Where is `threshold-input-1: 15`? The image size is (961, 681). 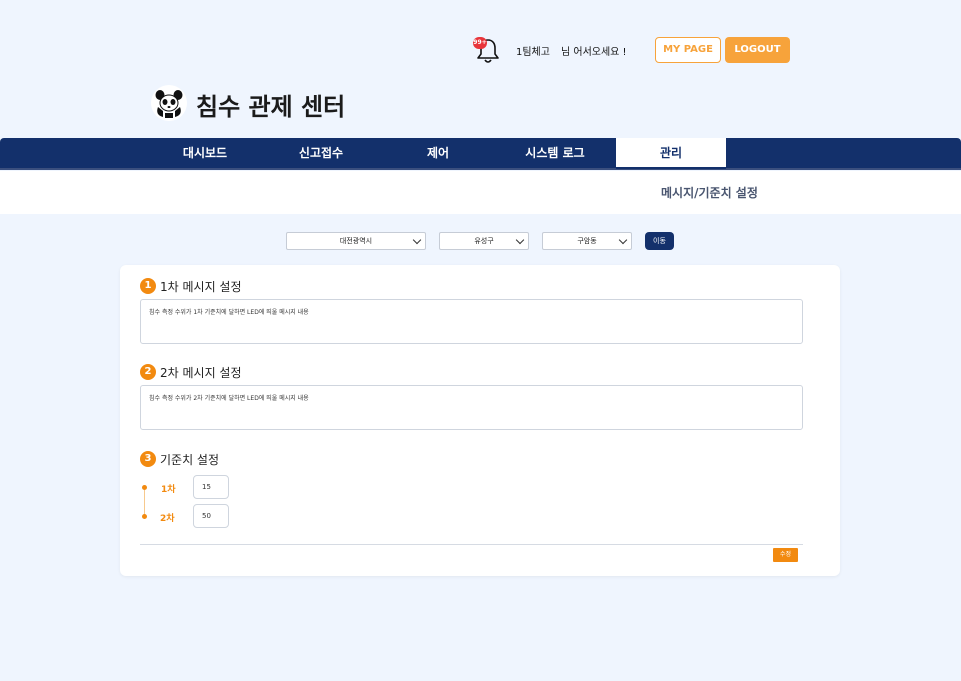
threshold-input-1: 15 is located at coordinates (211, 487).